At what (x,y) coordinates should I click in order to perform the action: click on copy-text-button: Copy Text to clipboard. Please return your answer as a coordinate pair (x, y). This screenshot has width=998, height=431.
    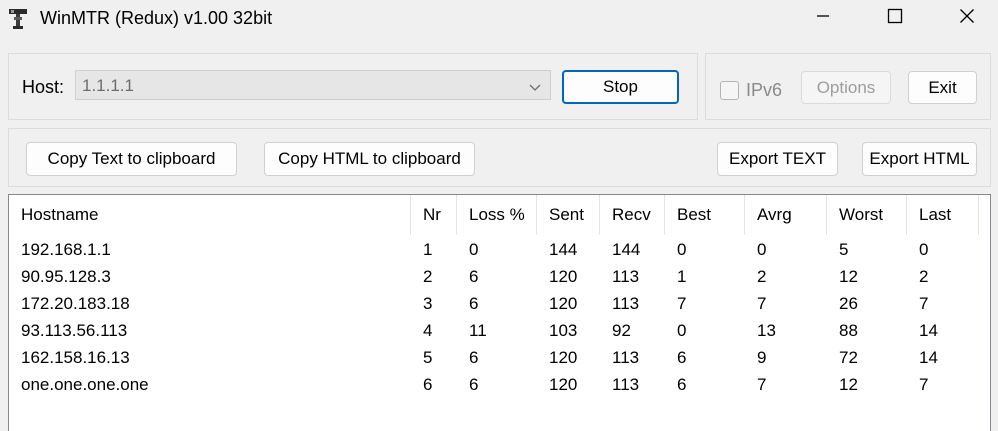
    Looking at the image, I should click on (131, 159).